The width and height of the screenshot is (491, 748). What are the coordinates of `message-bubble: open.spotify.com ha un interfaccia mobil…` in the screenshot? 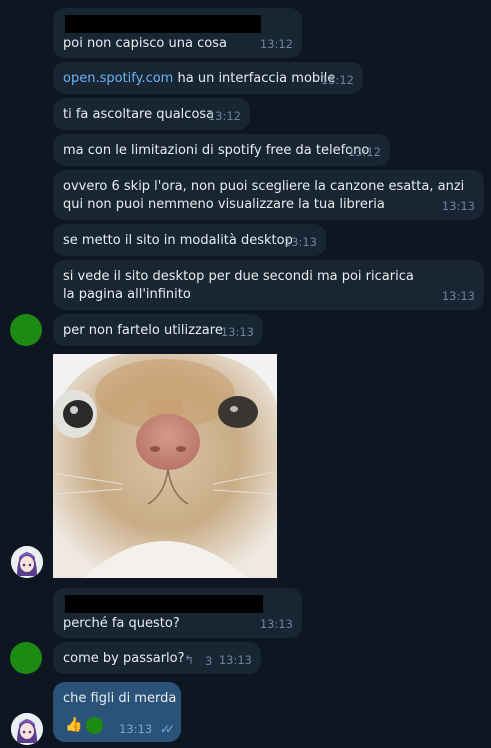 It's located at (208, 78).